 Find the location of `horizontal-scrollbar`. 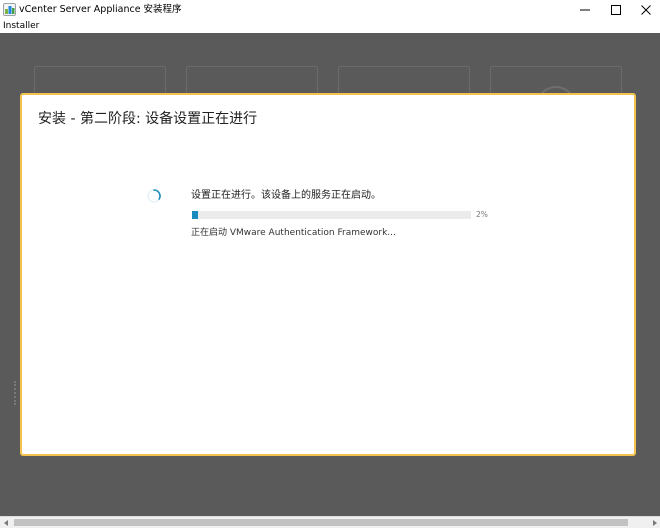

horizontal-scrollbar is located at coordinates (330, 522).